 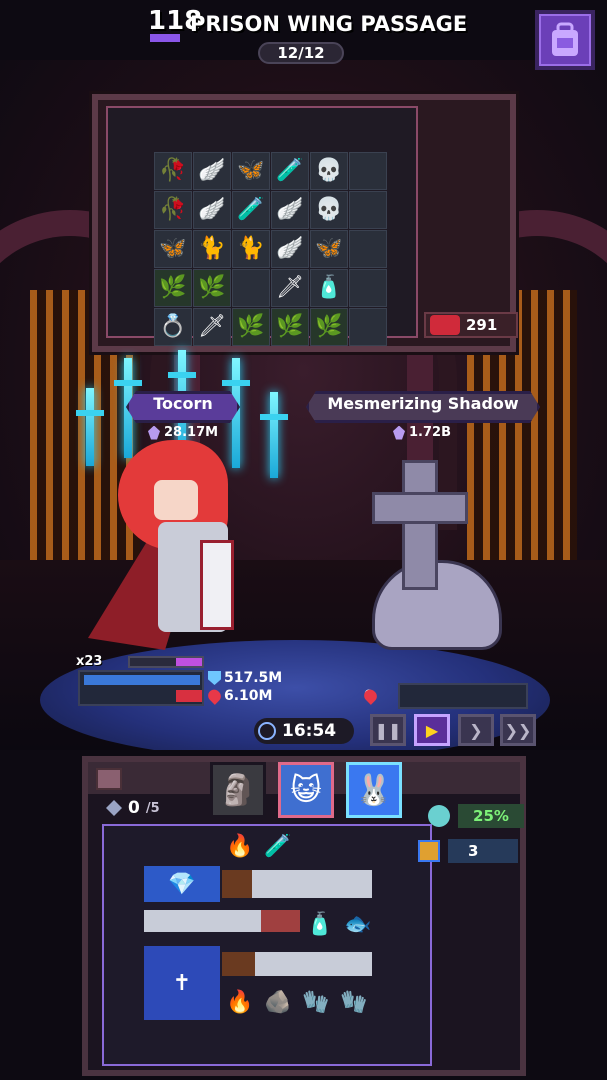 I want to click on party-slot-blue-cat: 😺, so click(x=306, y=790).